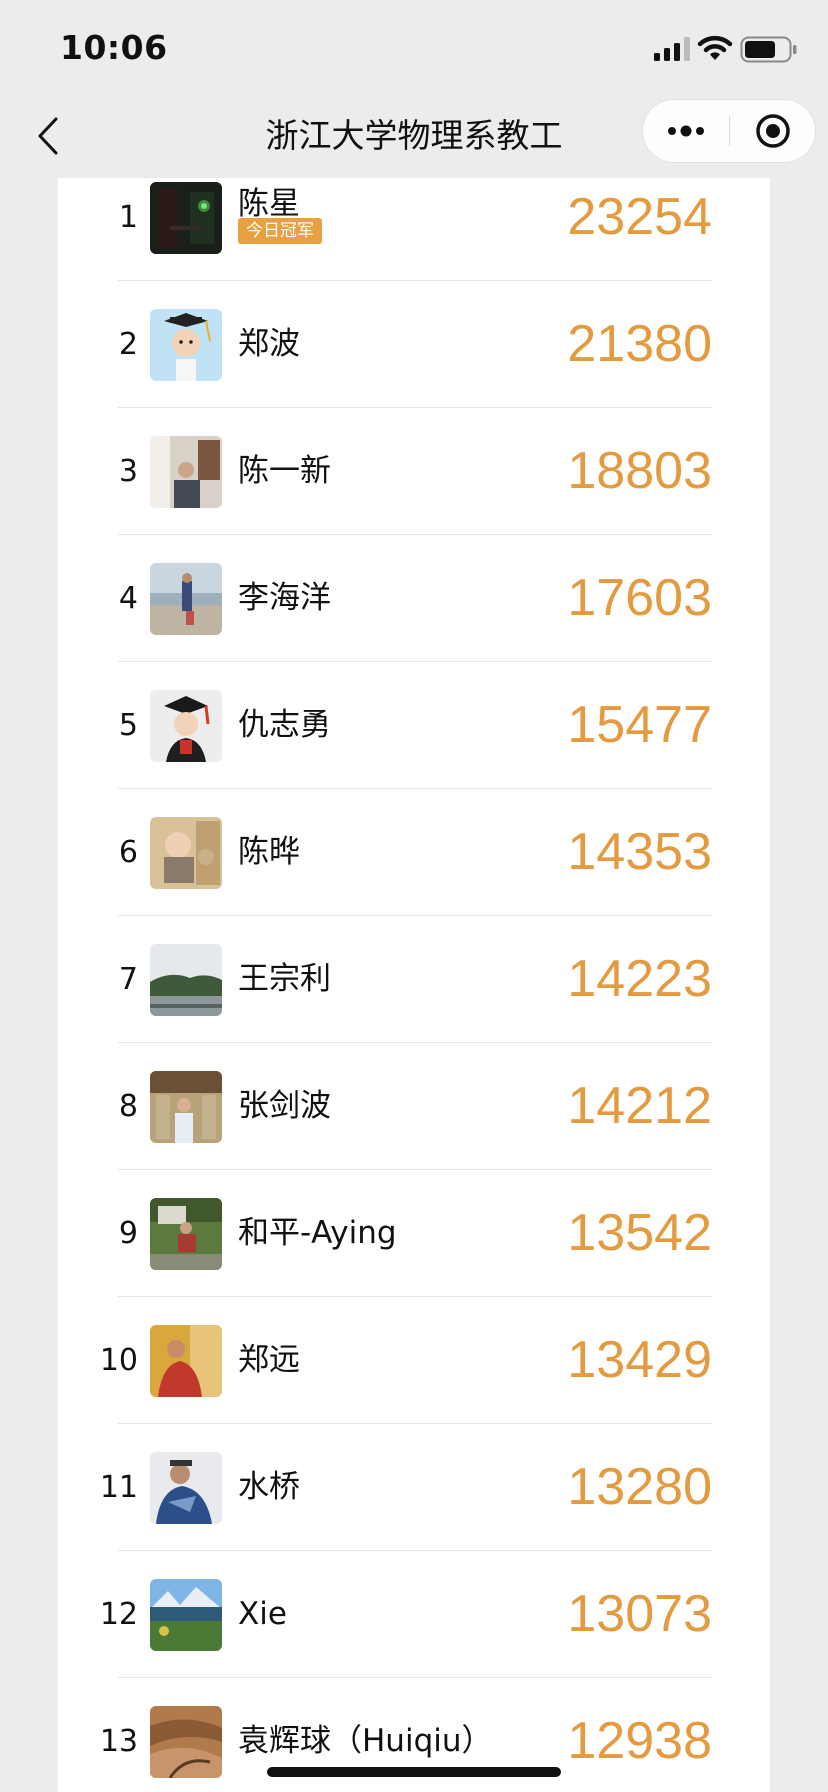  What do you see at coordinates (128, 1233) in the screenshot?
I see `rank-number: 9` at bounding box center [128, 1233].